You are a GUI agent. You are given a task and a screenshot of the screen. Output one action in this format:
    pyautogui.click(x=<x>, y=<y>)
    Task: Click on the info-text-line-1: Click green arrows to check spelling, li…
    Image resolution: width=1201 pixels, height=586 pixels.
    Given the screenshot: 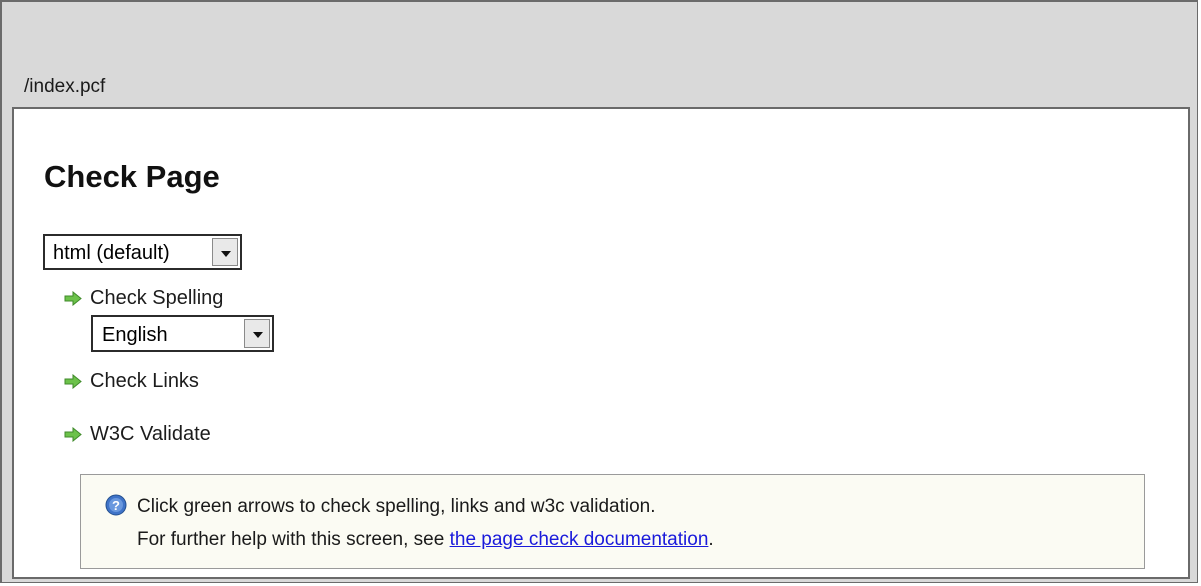 What is the action you would take?
    pyautogui.click(x=396, y=506)
    